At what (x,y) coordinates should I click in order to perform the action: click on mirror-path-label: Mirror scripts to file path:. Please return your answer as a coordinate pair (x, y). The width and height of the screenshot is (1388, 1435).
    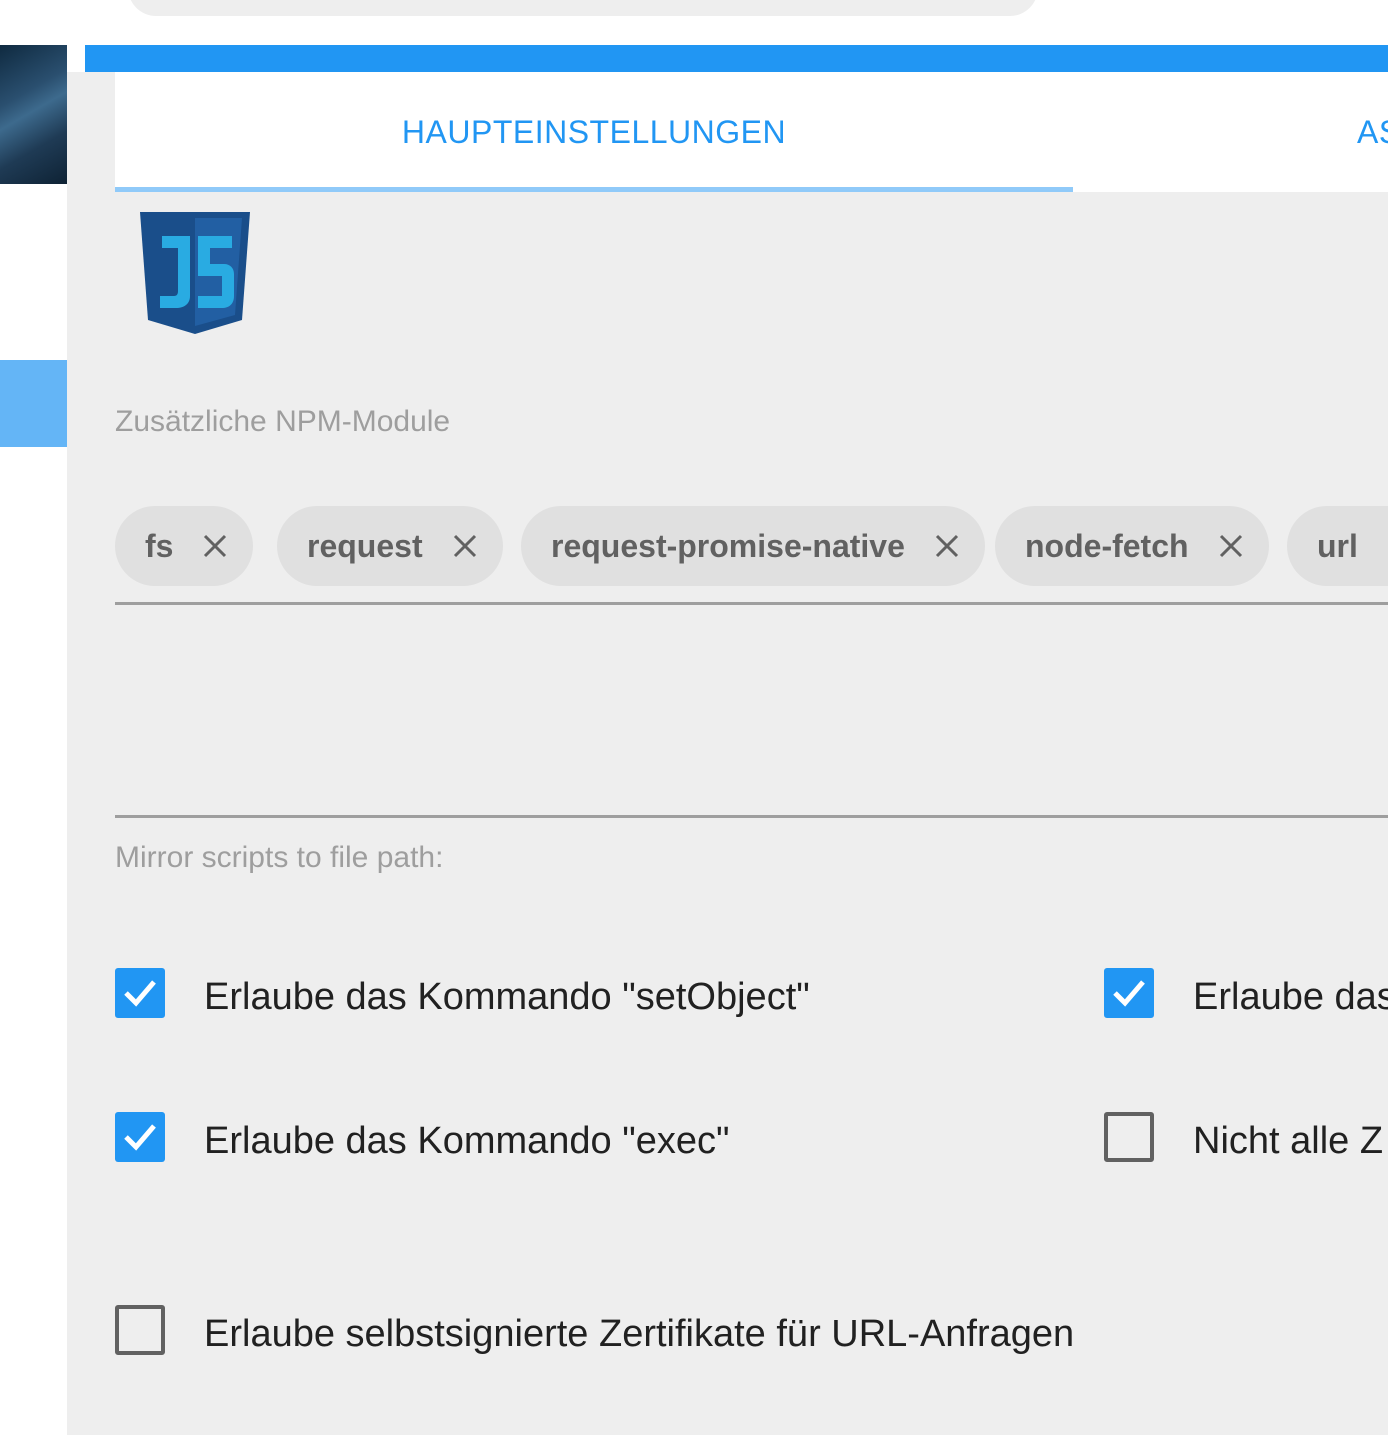
    Looking at the image, I should click on (279, 857).